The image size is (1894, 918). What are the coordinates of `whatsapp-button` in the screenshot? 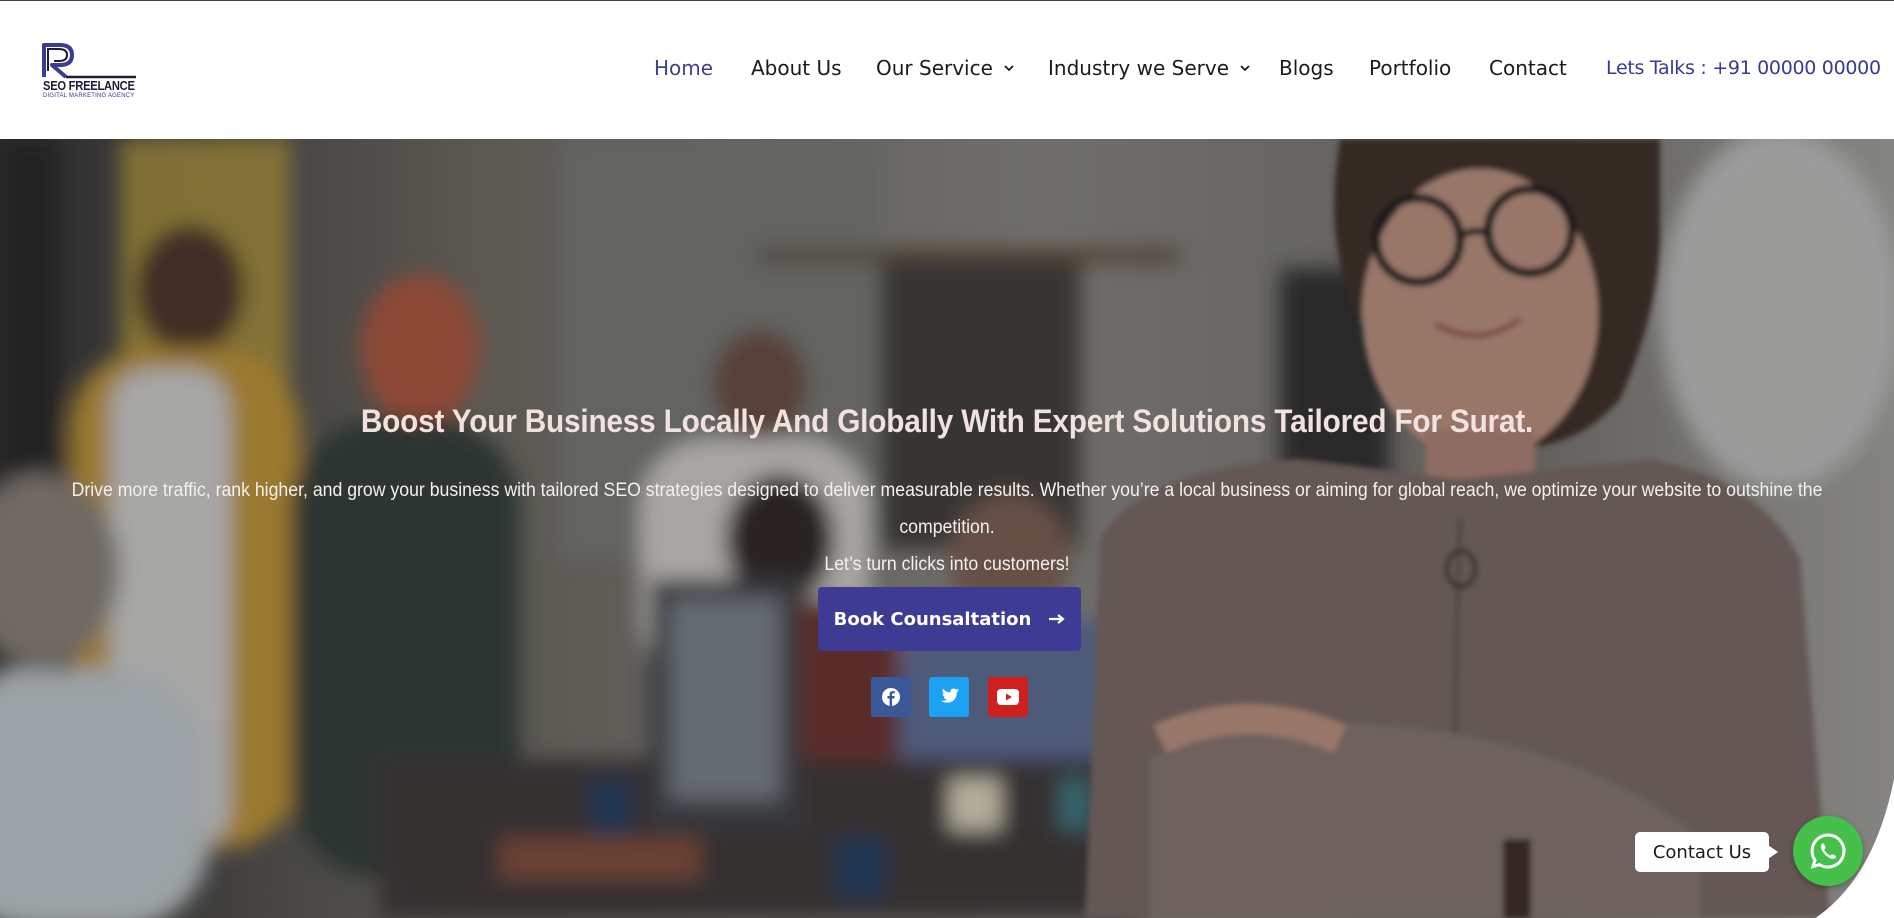 It's located at (1828, 851).